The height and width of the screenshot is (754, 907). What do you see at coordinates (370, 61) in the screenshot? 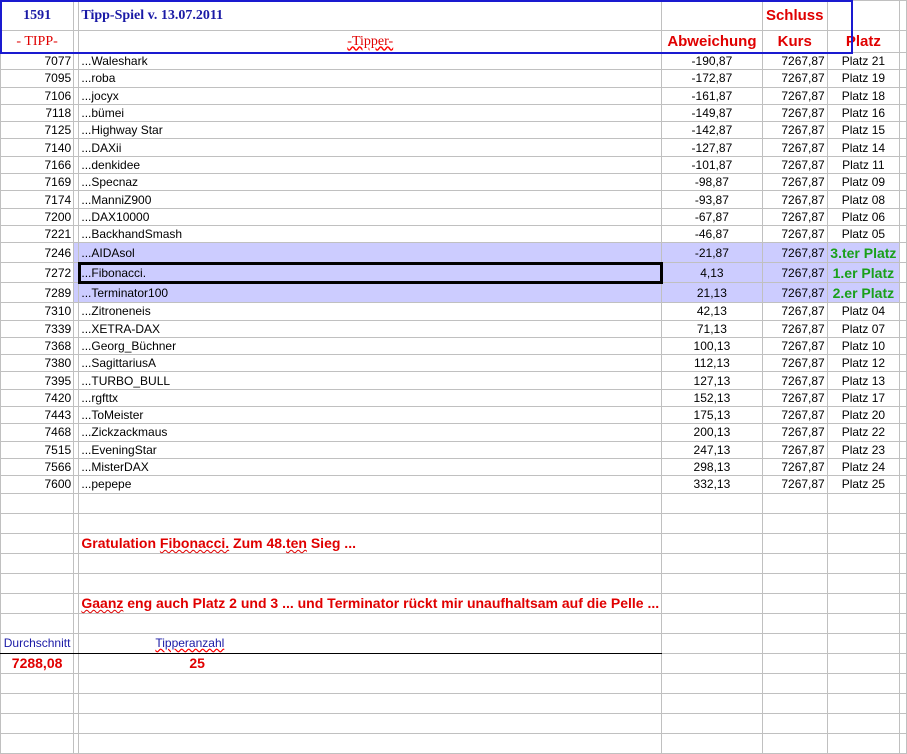
I see `tipper-cell: ...Waleshark` at bounding box center [370, 61].